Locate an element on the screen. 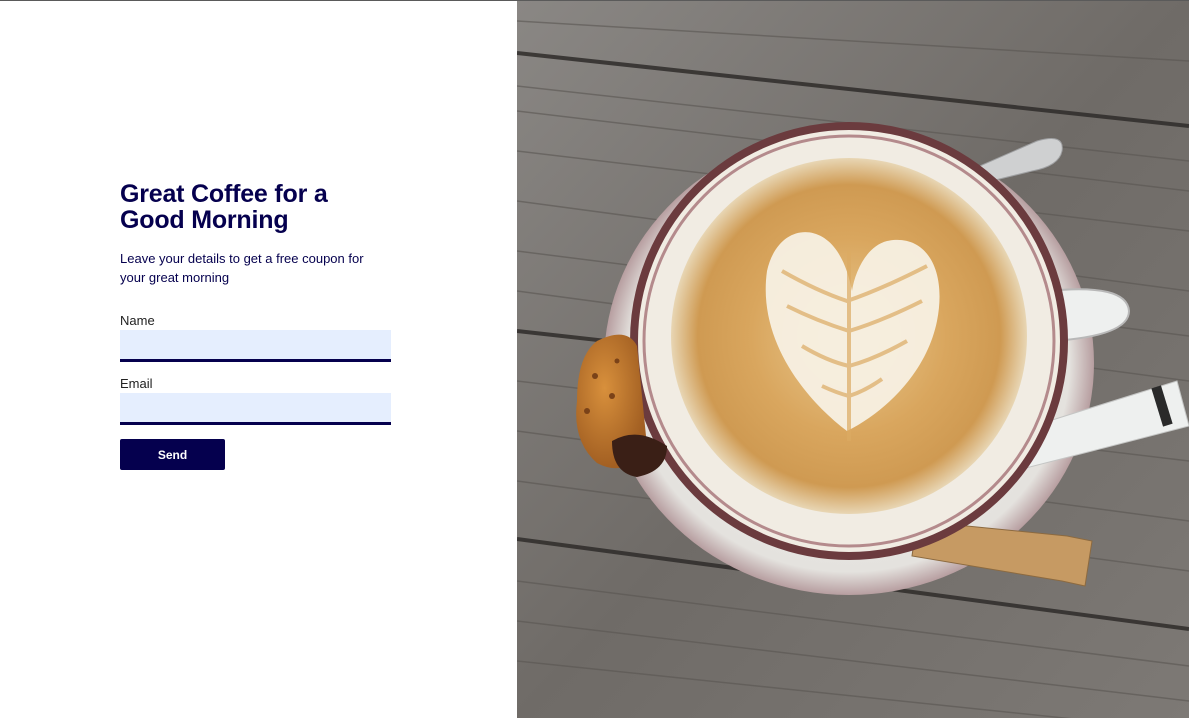  email-field is located at coordinates (255, 409).